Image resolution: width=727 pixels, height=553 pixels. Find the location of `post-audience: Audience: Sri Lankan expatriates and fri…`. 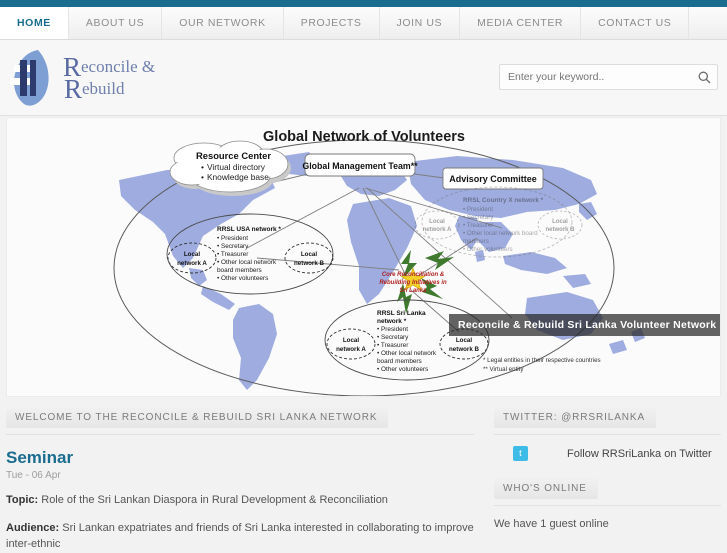

post-audience: Audience: Sri Lankan expatriates and fri… is located at coordinates (240, 537).